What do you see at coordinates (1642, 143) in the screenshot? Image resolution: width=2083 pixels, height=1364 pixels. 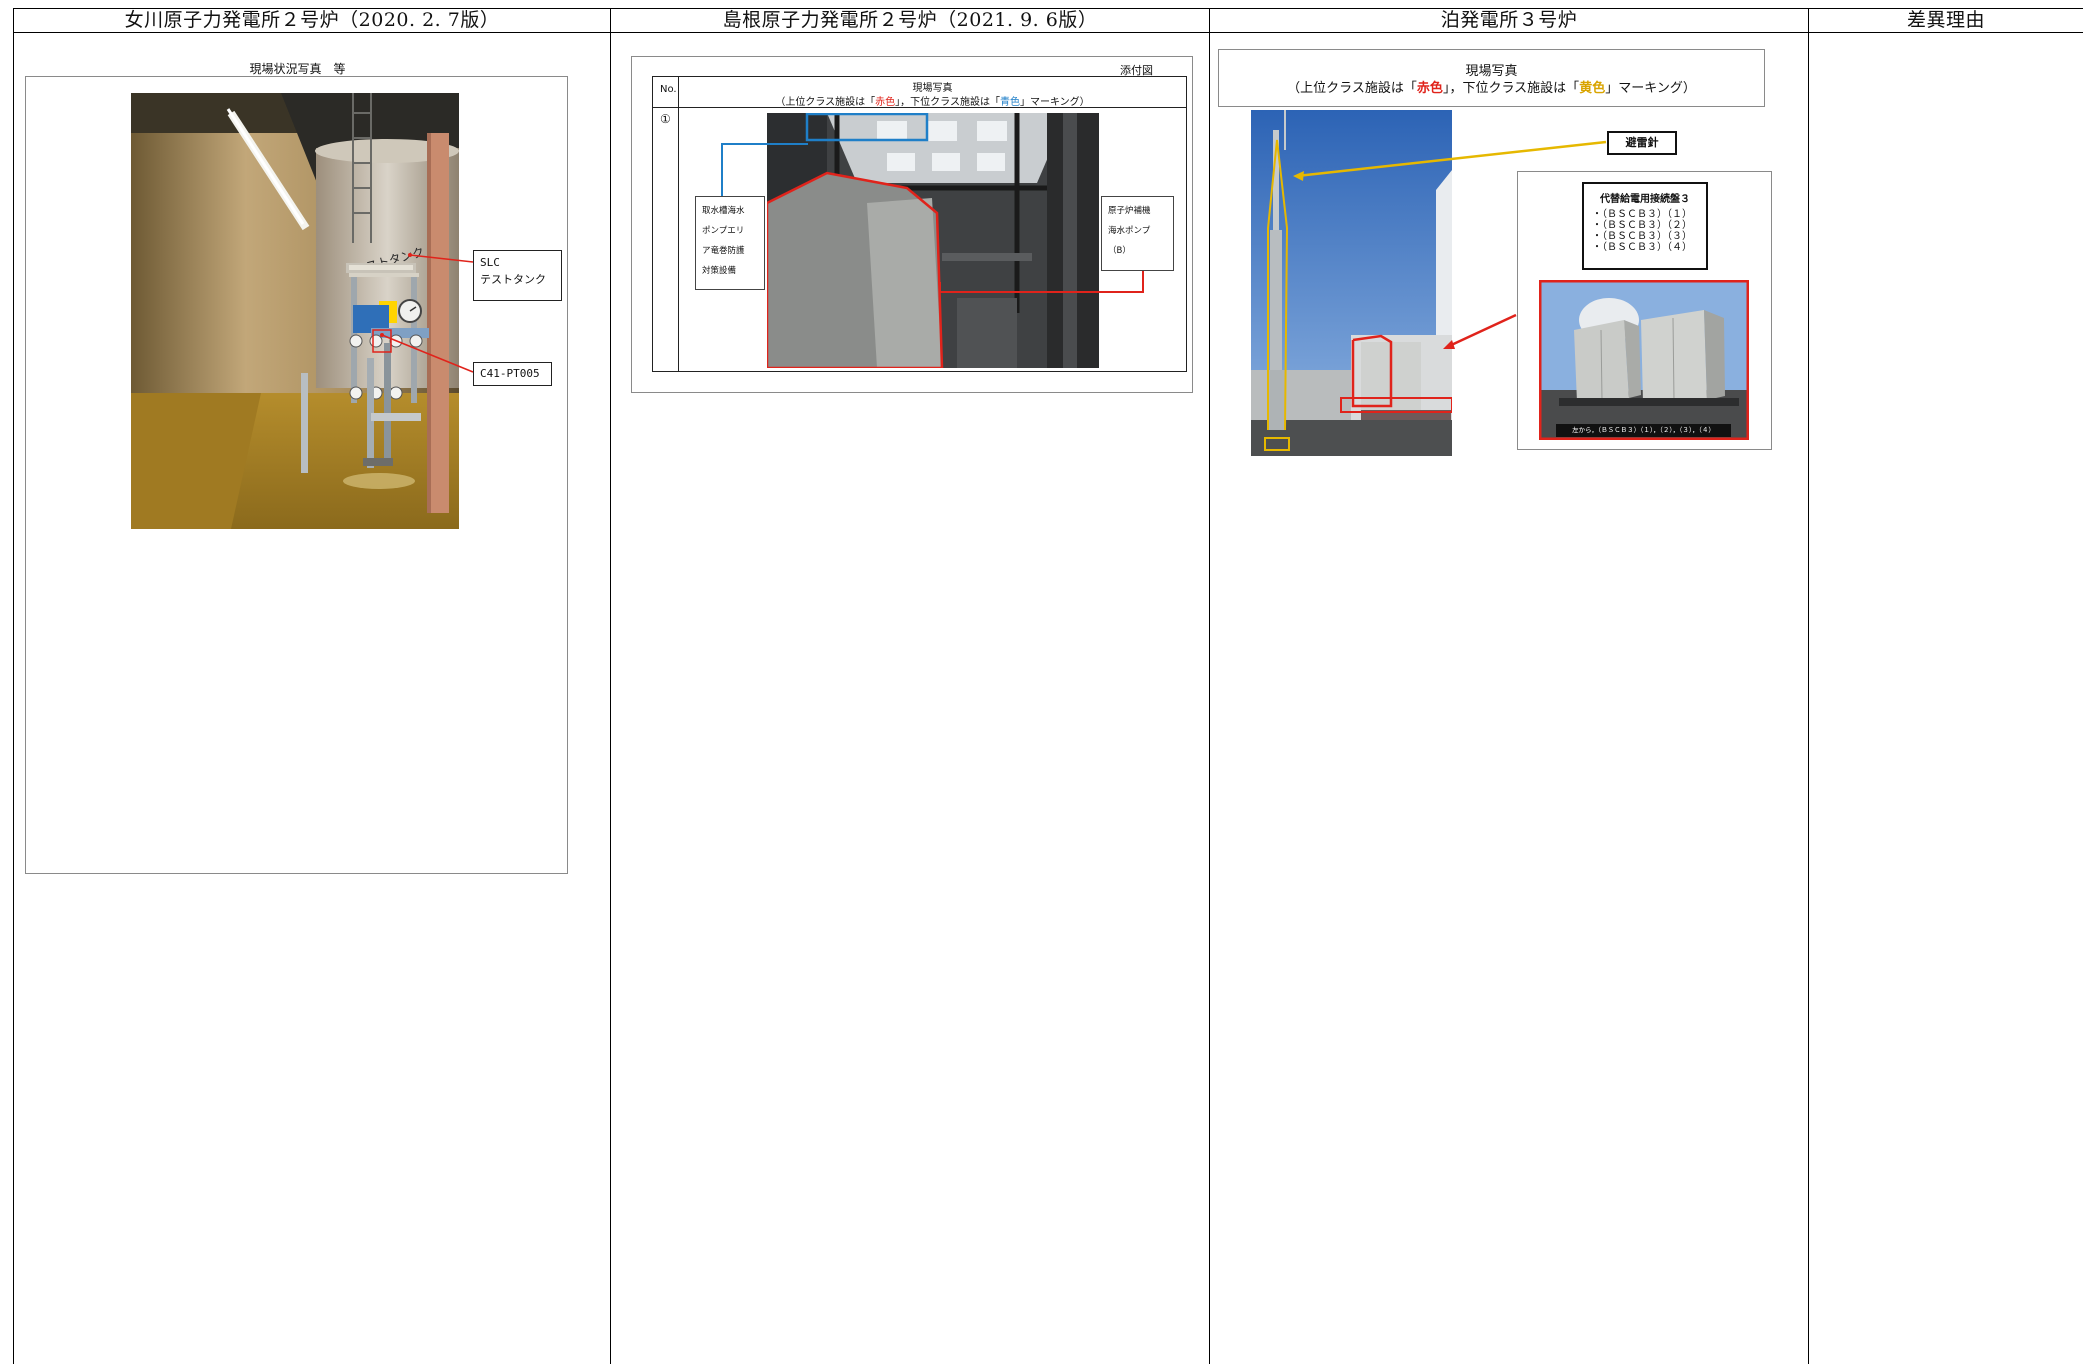 I see `tomari-lightning-rod-label: 避雷針` at bounding box center [1642, 143].